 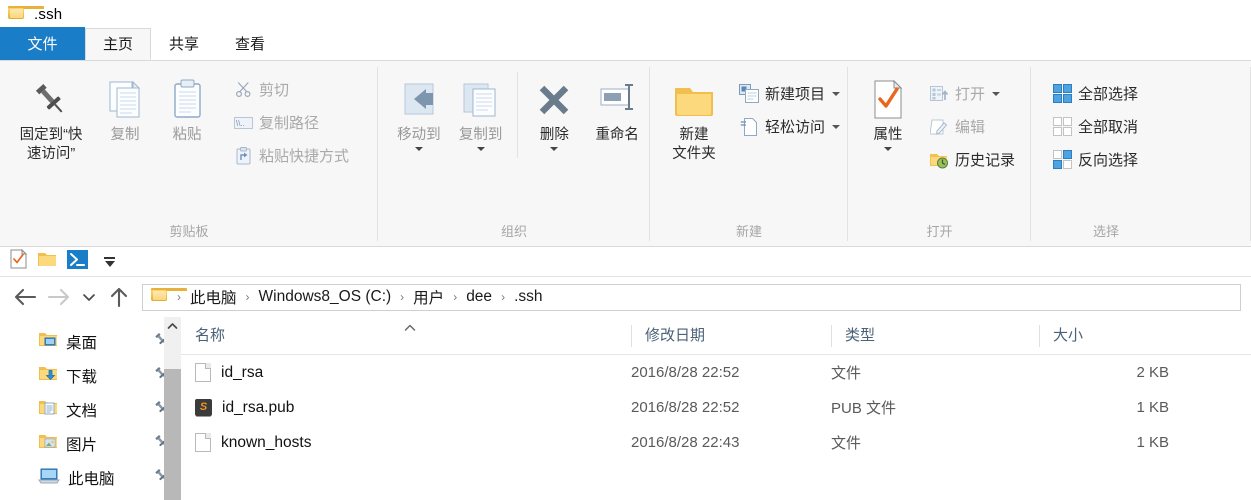 I want to click on pictures-folder-icon, so click(x=48, y=444).